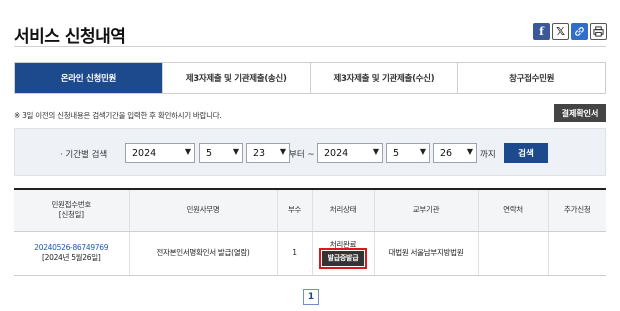  Describe the element at coordinates (343, 244) in the screenshot. I see `status-text: 처리완료` at that location.